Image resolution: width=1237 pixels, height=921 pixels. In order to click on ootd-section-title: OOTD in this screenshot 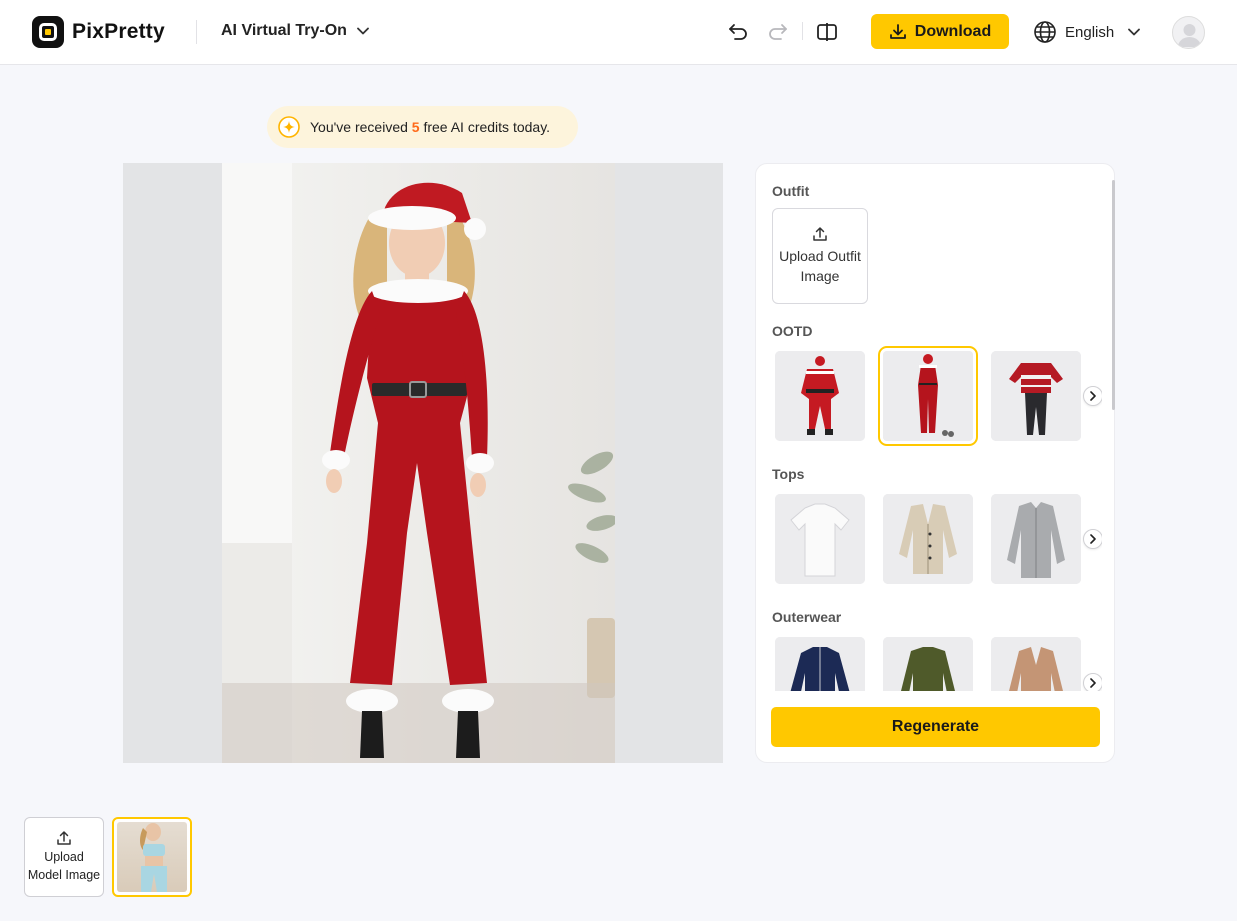, I will do `click(792, 331)`.